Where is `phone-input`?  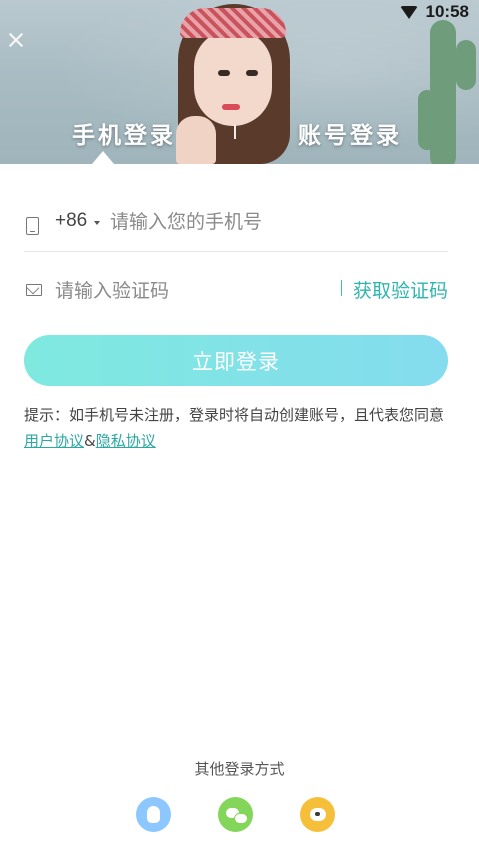
phone-input is located at coordinates (275, 222).